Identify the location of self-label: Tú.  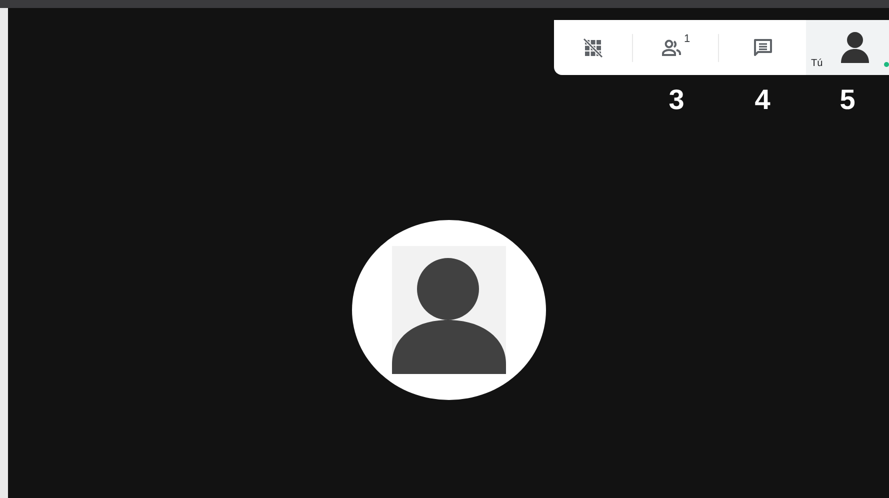
(817, 63).